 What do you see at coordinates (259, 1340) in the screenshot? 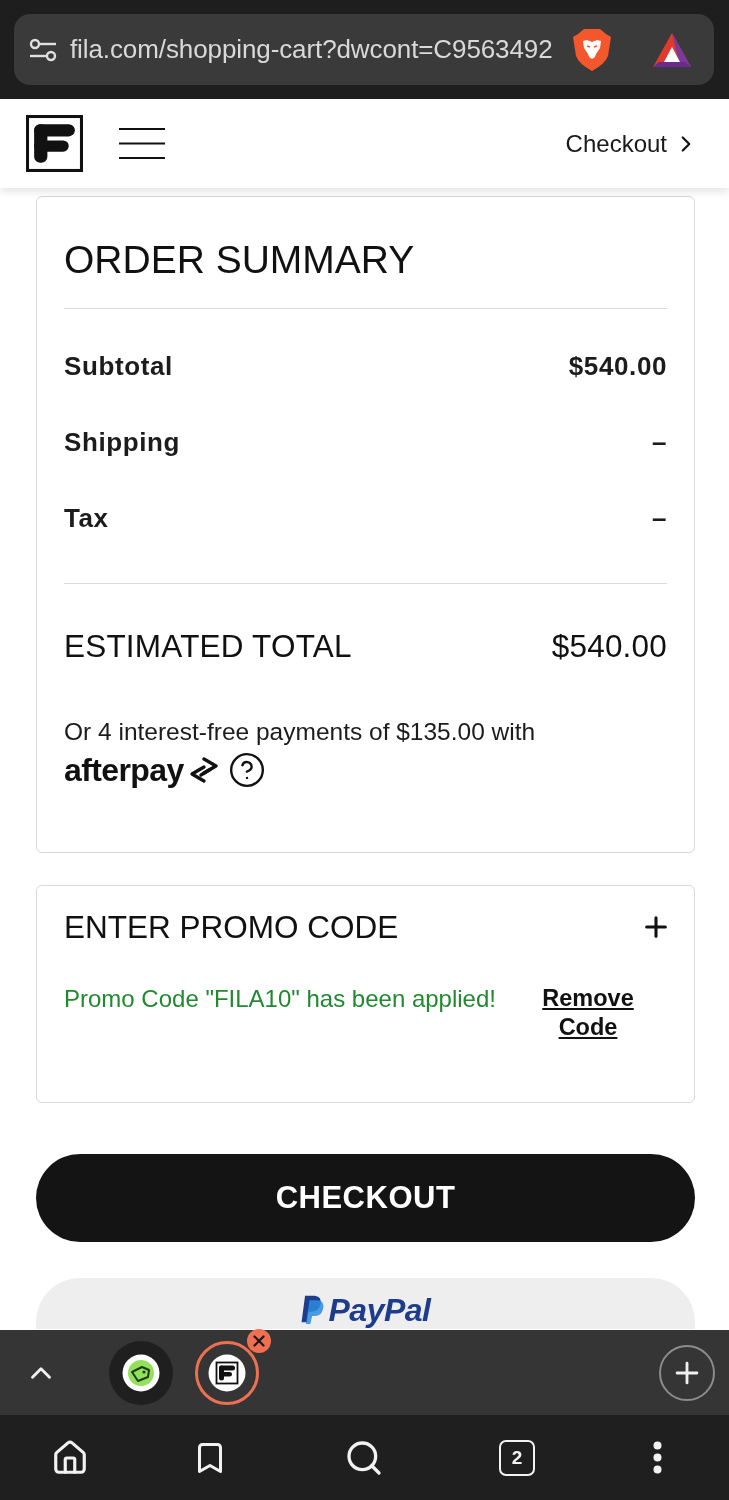
I see `close-tab-button` at bounding box center [259, 1340].